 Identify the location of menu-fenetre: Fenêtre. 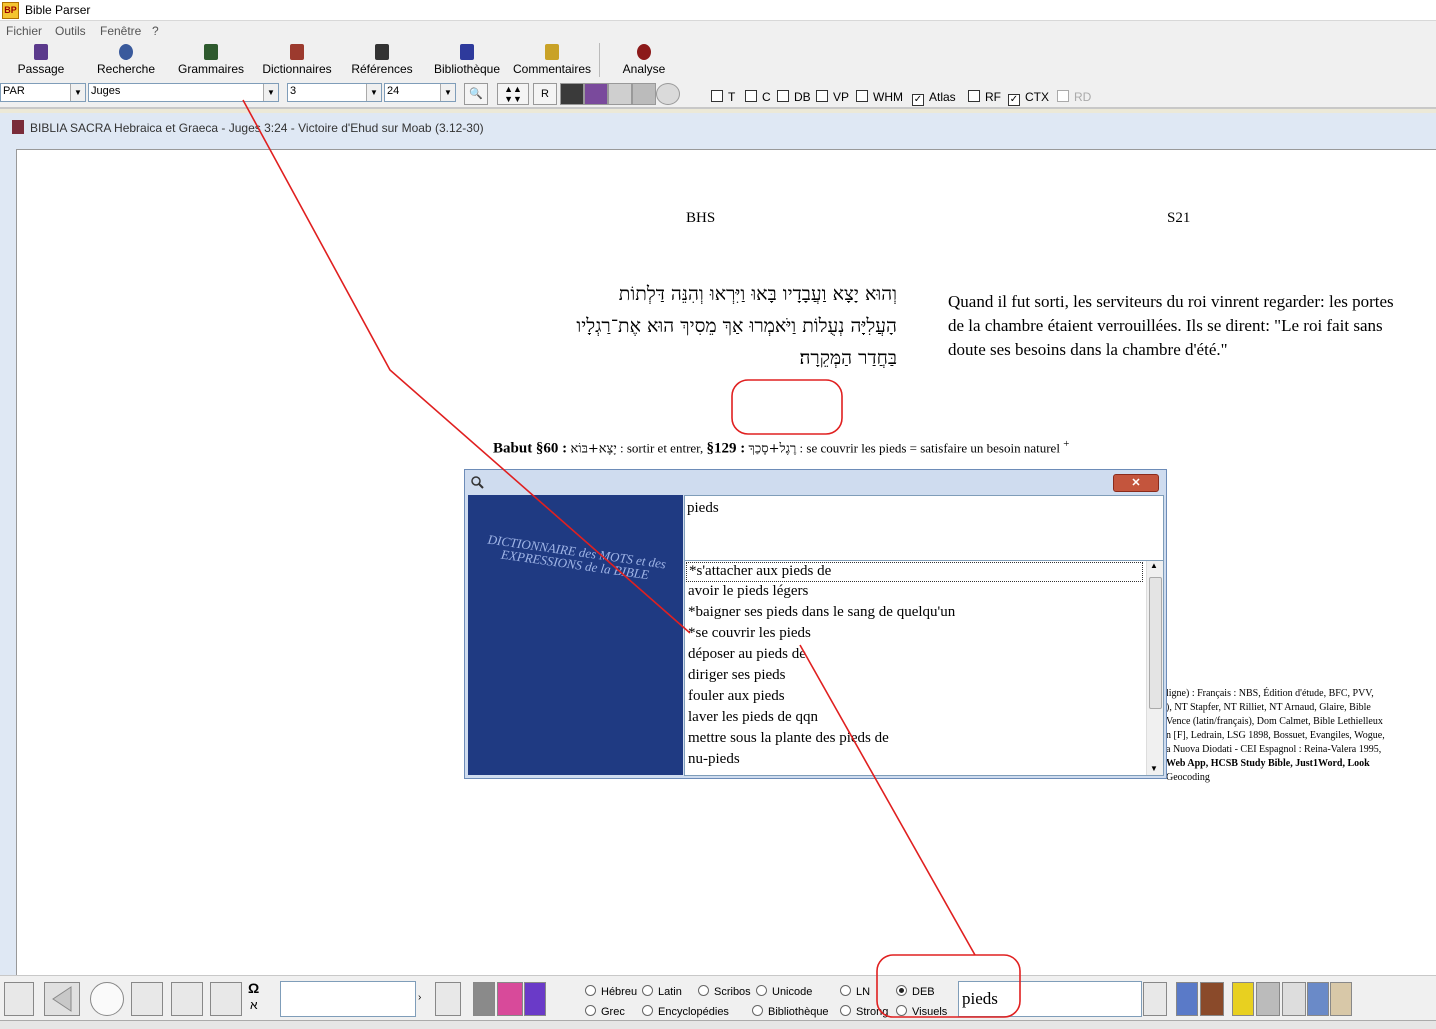
(120, 31).